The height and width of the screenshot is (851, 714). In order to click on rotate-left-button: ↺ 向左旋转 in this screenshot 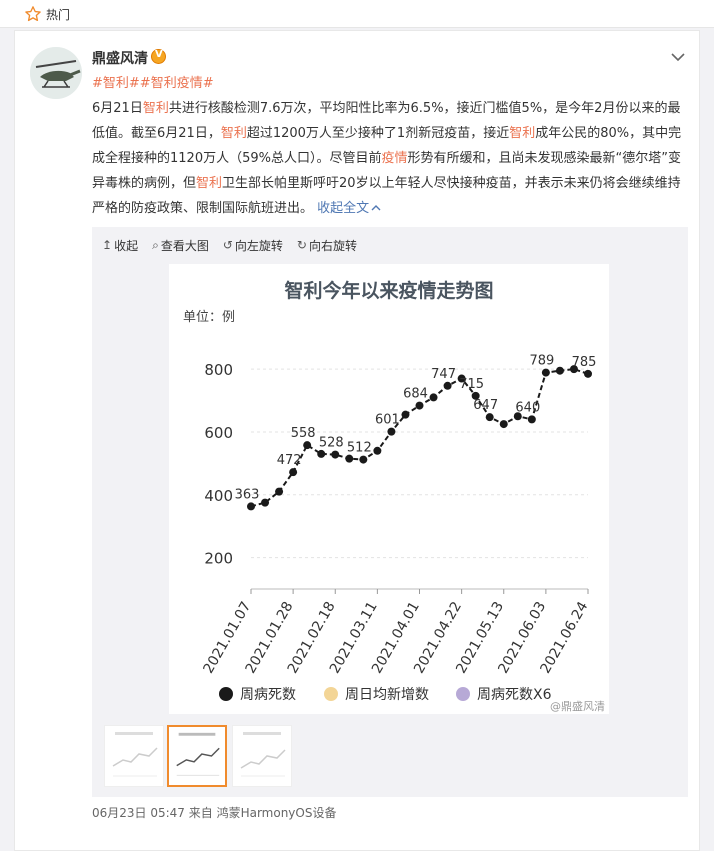, I will do `click(253, 245)`.